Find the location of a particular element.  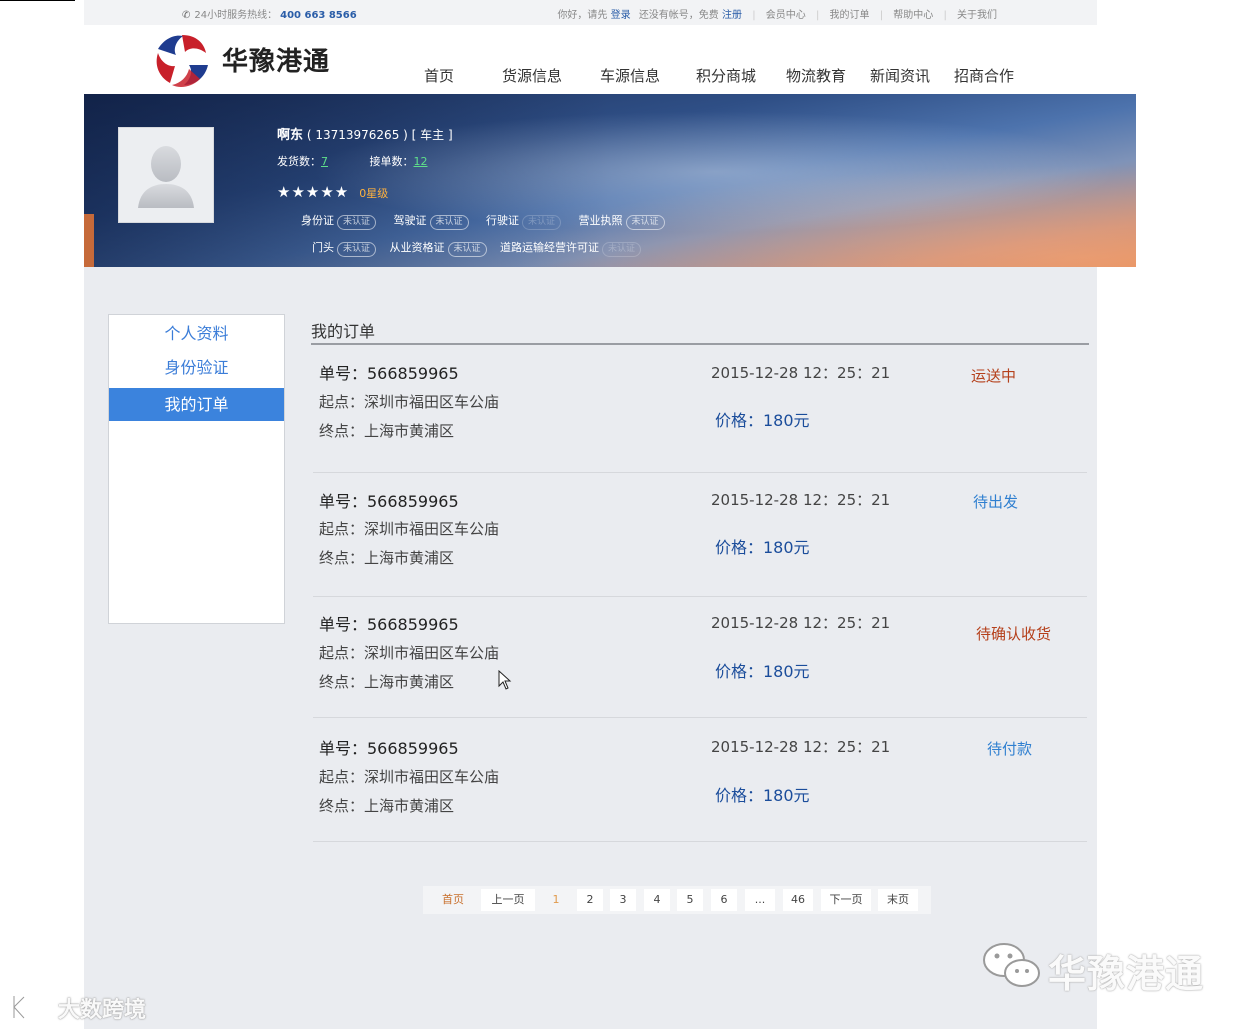

help-center-link: 帮助中心 is located at coordinates (913, 13).